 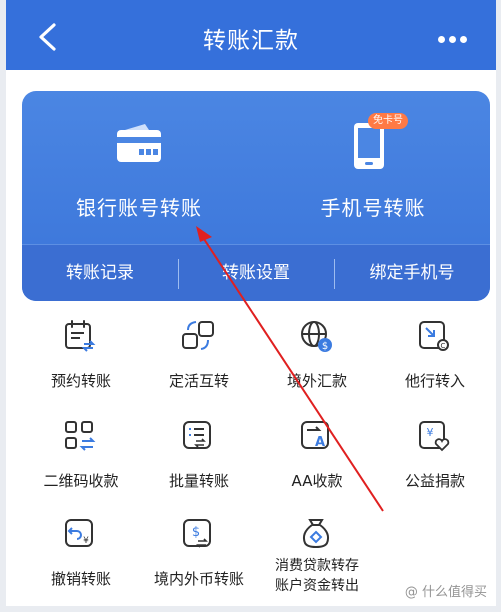 I want to click on bank-account-transfer-label: 银行账号转账, so click(x=139, y=208).